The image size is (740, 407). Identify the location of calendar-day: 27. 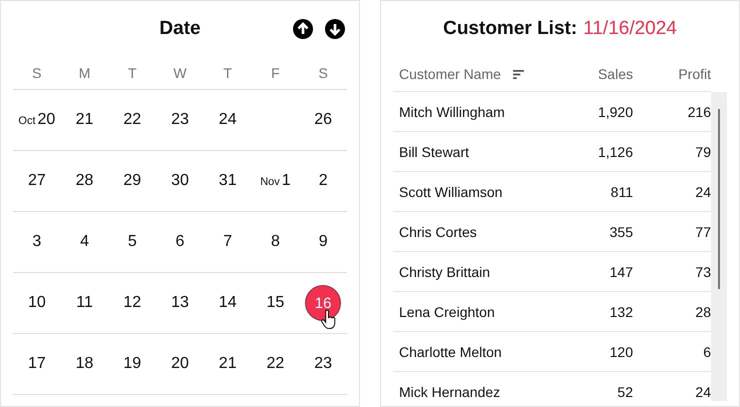
(37, 181).